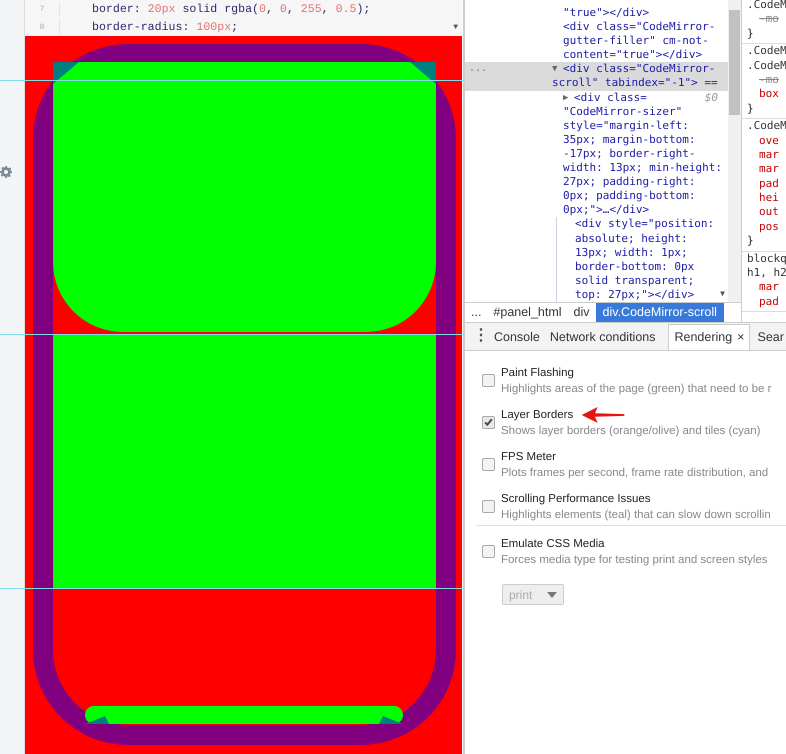  I want to click on menu-icon: ⋮, so click(481, 337).